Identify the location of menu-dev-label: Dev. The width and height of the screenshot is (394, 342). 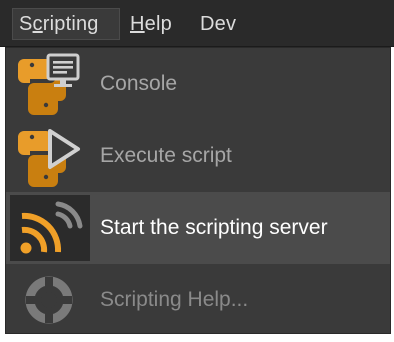
(218, 23).